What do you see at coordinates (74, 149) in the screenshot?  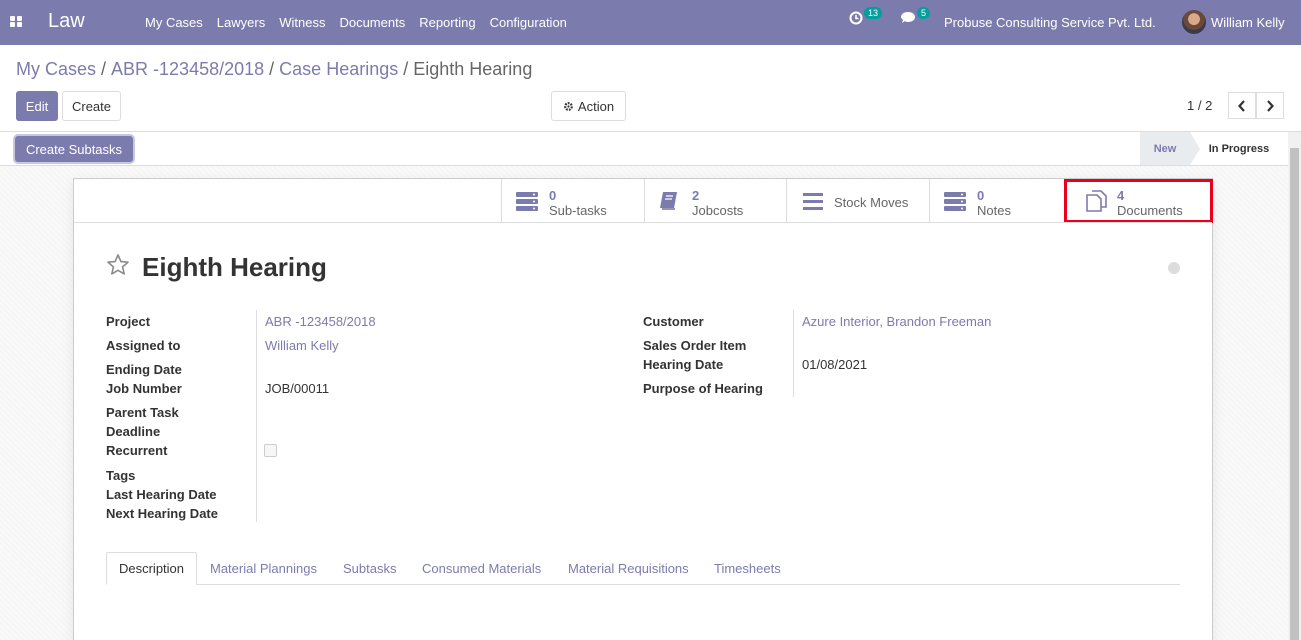 I see `create-subtasks-button: Create Subtasks` at bounding box center [74, 149].